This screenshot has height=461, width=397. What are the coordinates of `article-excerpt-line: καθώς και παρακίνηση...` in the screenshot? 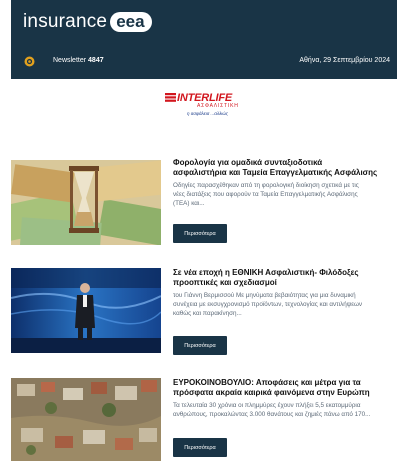 It's located at (207, 313).